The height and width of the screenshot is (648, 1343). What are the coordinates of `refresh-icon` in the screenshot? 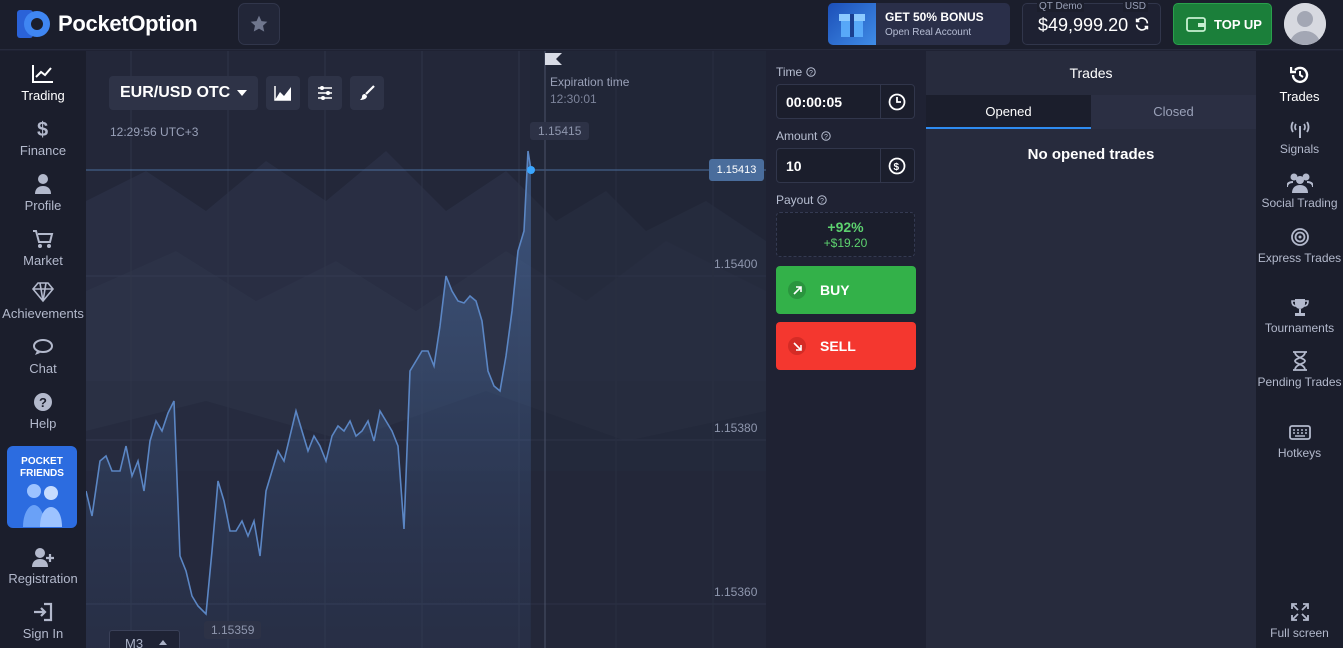 It's located at (1142, 26).